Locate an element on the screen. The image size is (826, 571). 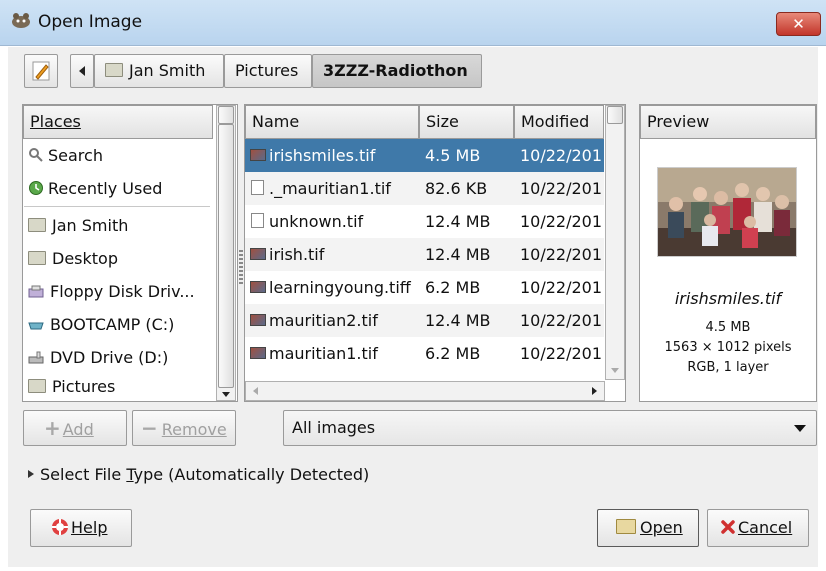
files-hscrollbar is located at coordinates (425, 391).